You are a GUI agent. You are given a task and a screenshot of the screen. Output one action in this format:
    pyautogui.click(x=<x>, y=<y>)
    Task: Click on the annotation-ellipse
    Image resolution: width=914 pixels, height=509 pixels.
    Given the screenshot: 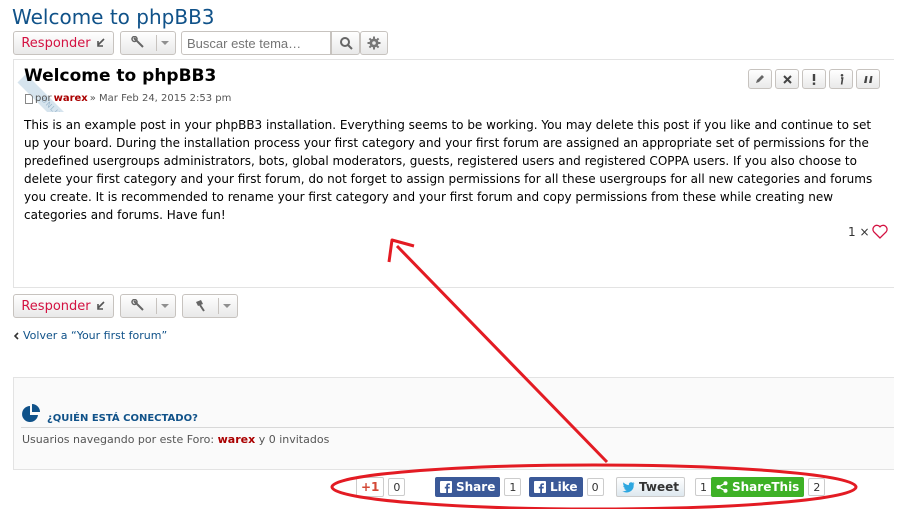 What is the action you would take?
    pyautogui.click(x=594, y=486)
    